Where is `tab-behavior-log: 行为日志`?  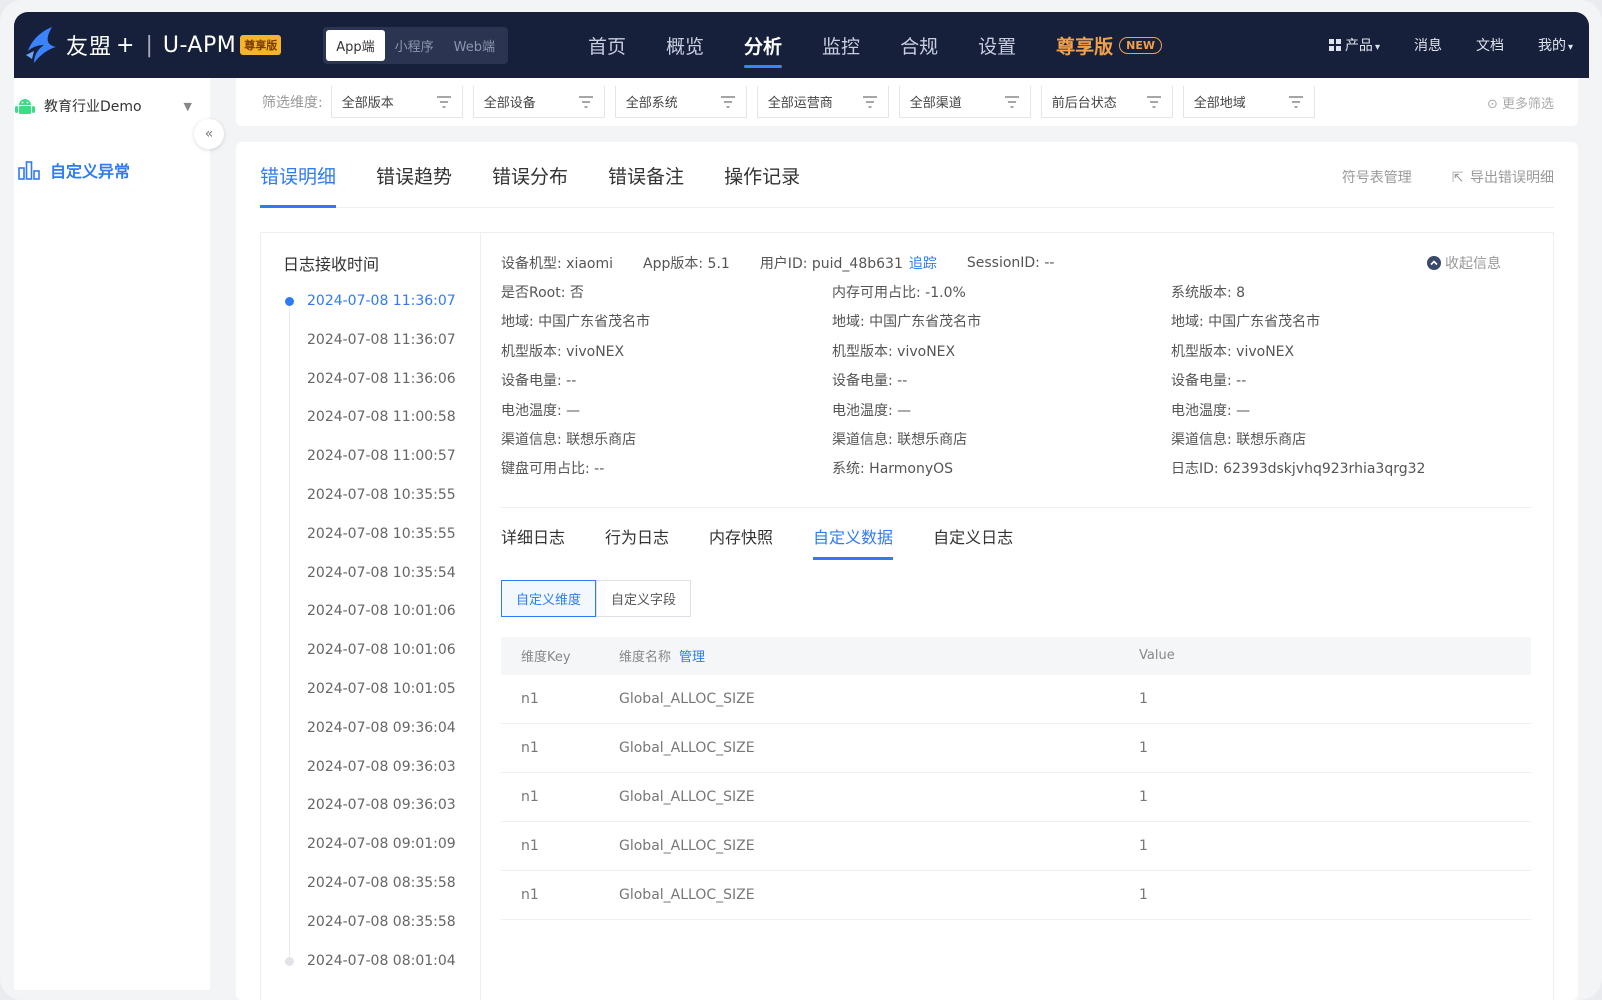
tab-behavior-log: 行为日志 is located at coordinates (637, 542).